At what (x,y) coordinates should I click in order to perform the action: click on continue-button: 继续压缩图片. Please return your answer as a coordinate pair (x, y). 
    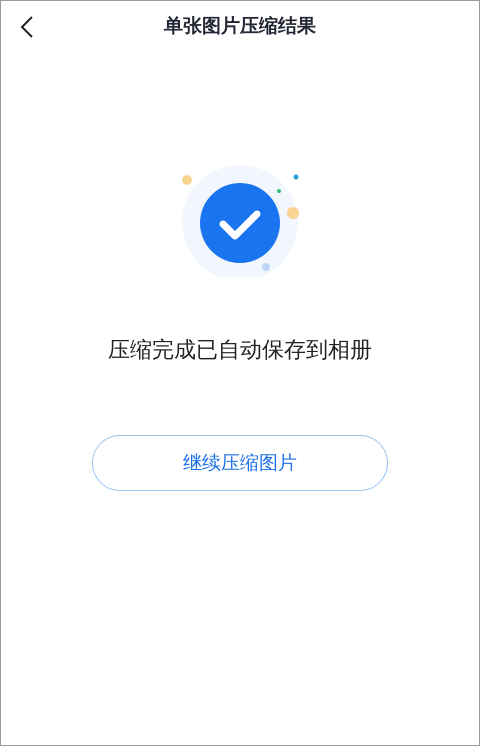
    Looking at the image, I should click on (240, 463).